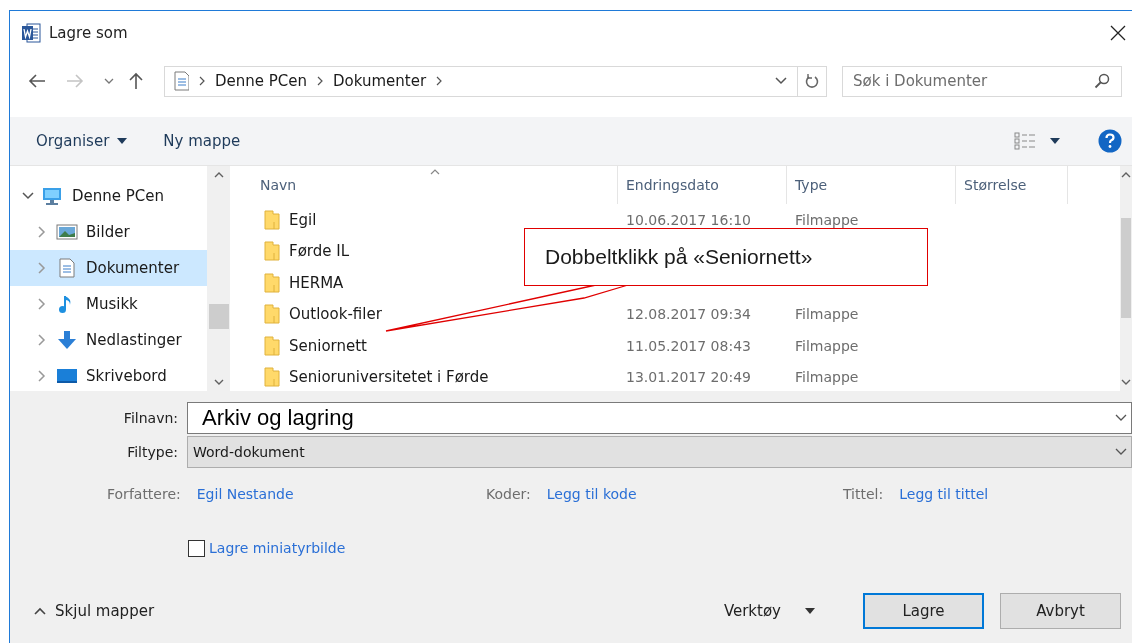  What do you see at coordinates (659, 452) in the screenshot?
I see `file-type-dropdown: Word-dokument` at bounding box center [659, 452].